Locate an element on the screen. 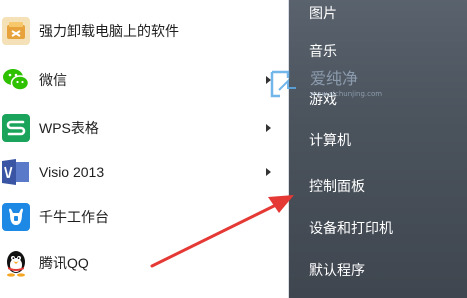 Image resolution: width=467 pixels, height=298 pixels. app-item-visio: Visio 2013 is located at coordinates (144, 172).